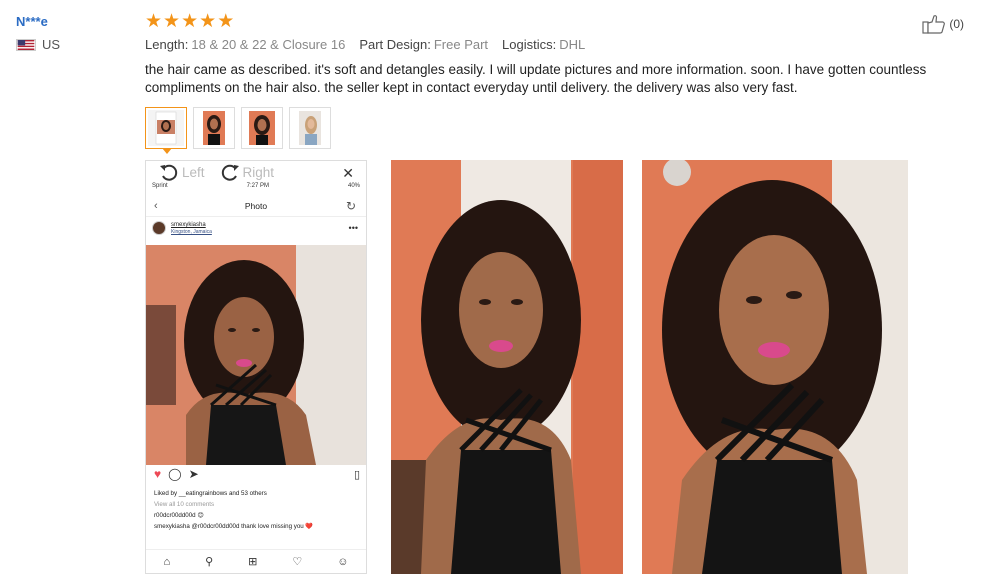 This screenshot has height=584, width=1000. I want to click on view-comments-text: View all 10 comments, so click(184, 504).